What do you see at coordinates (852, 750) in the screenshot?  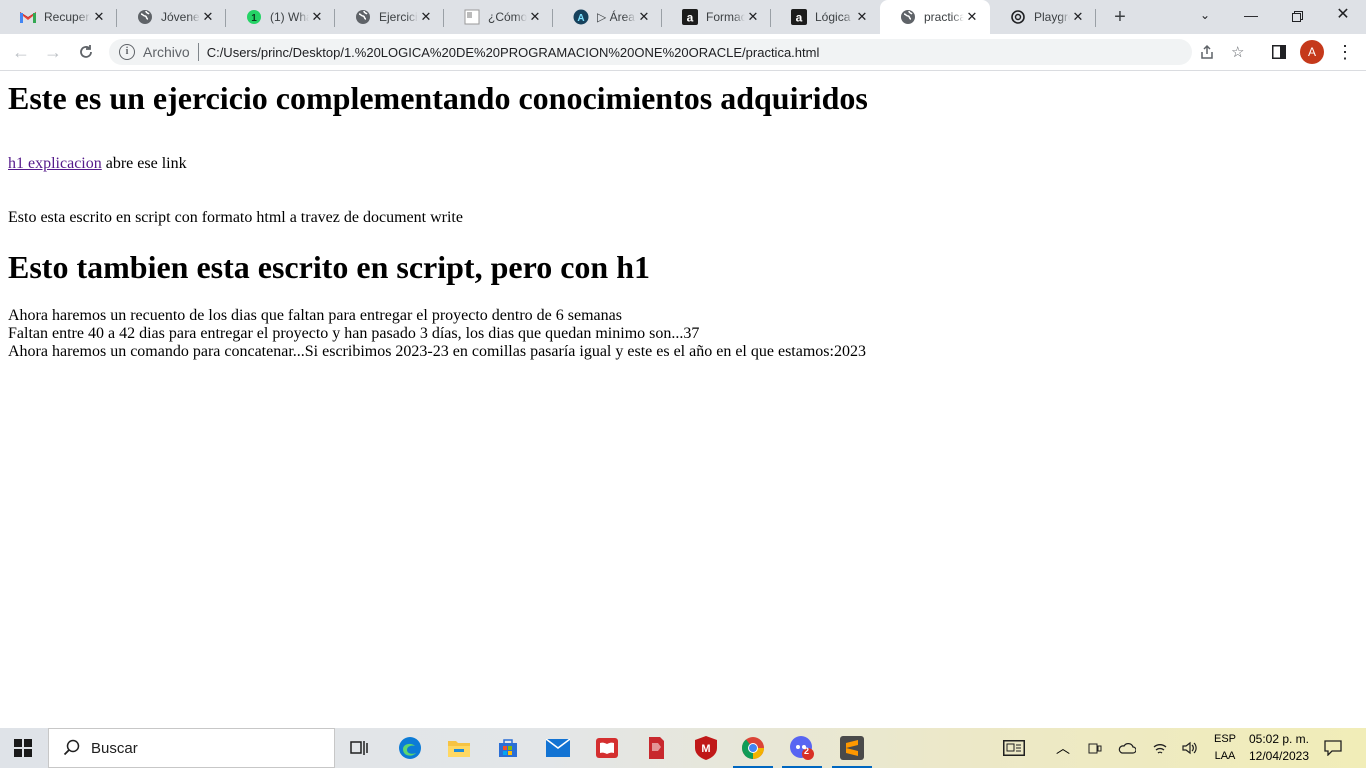 I see `sublime-text-icon` at bounding box center [852, 750].